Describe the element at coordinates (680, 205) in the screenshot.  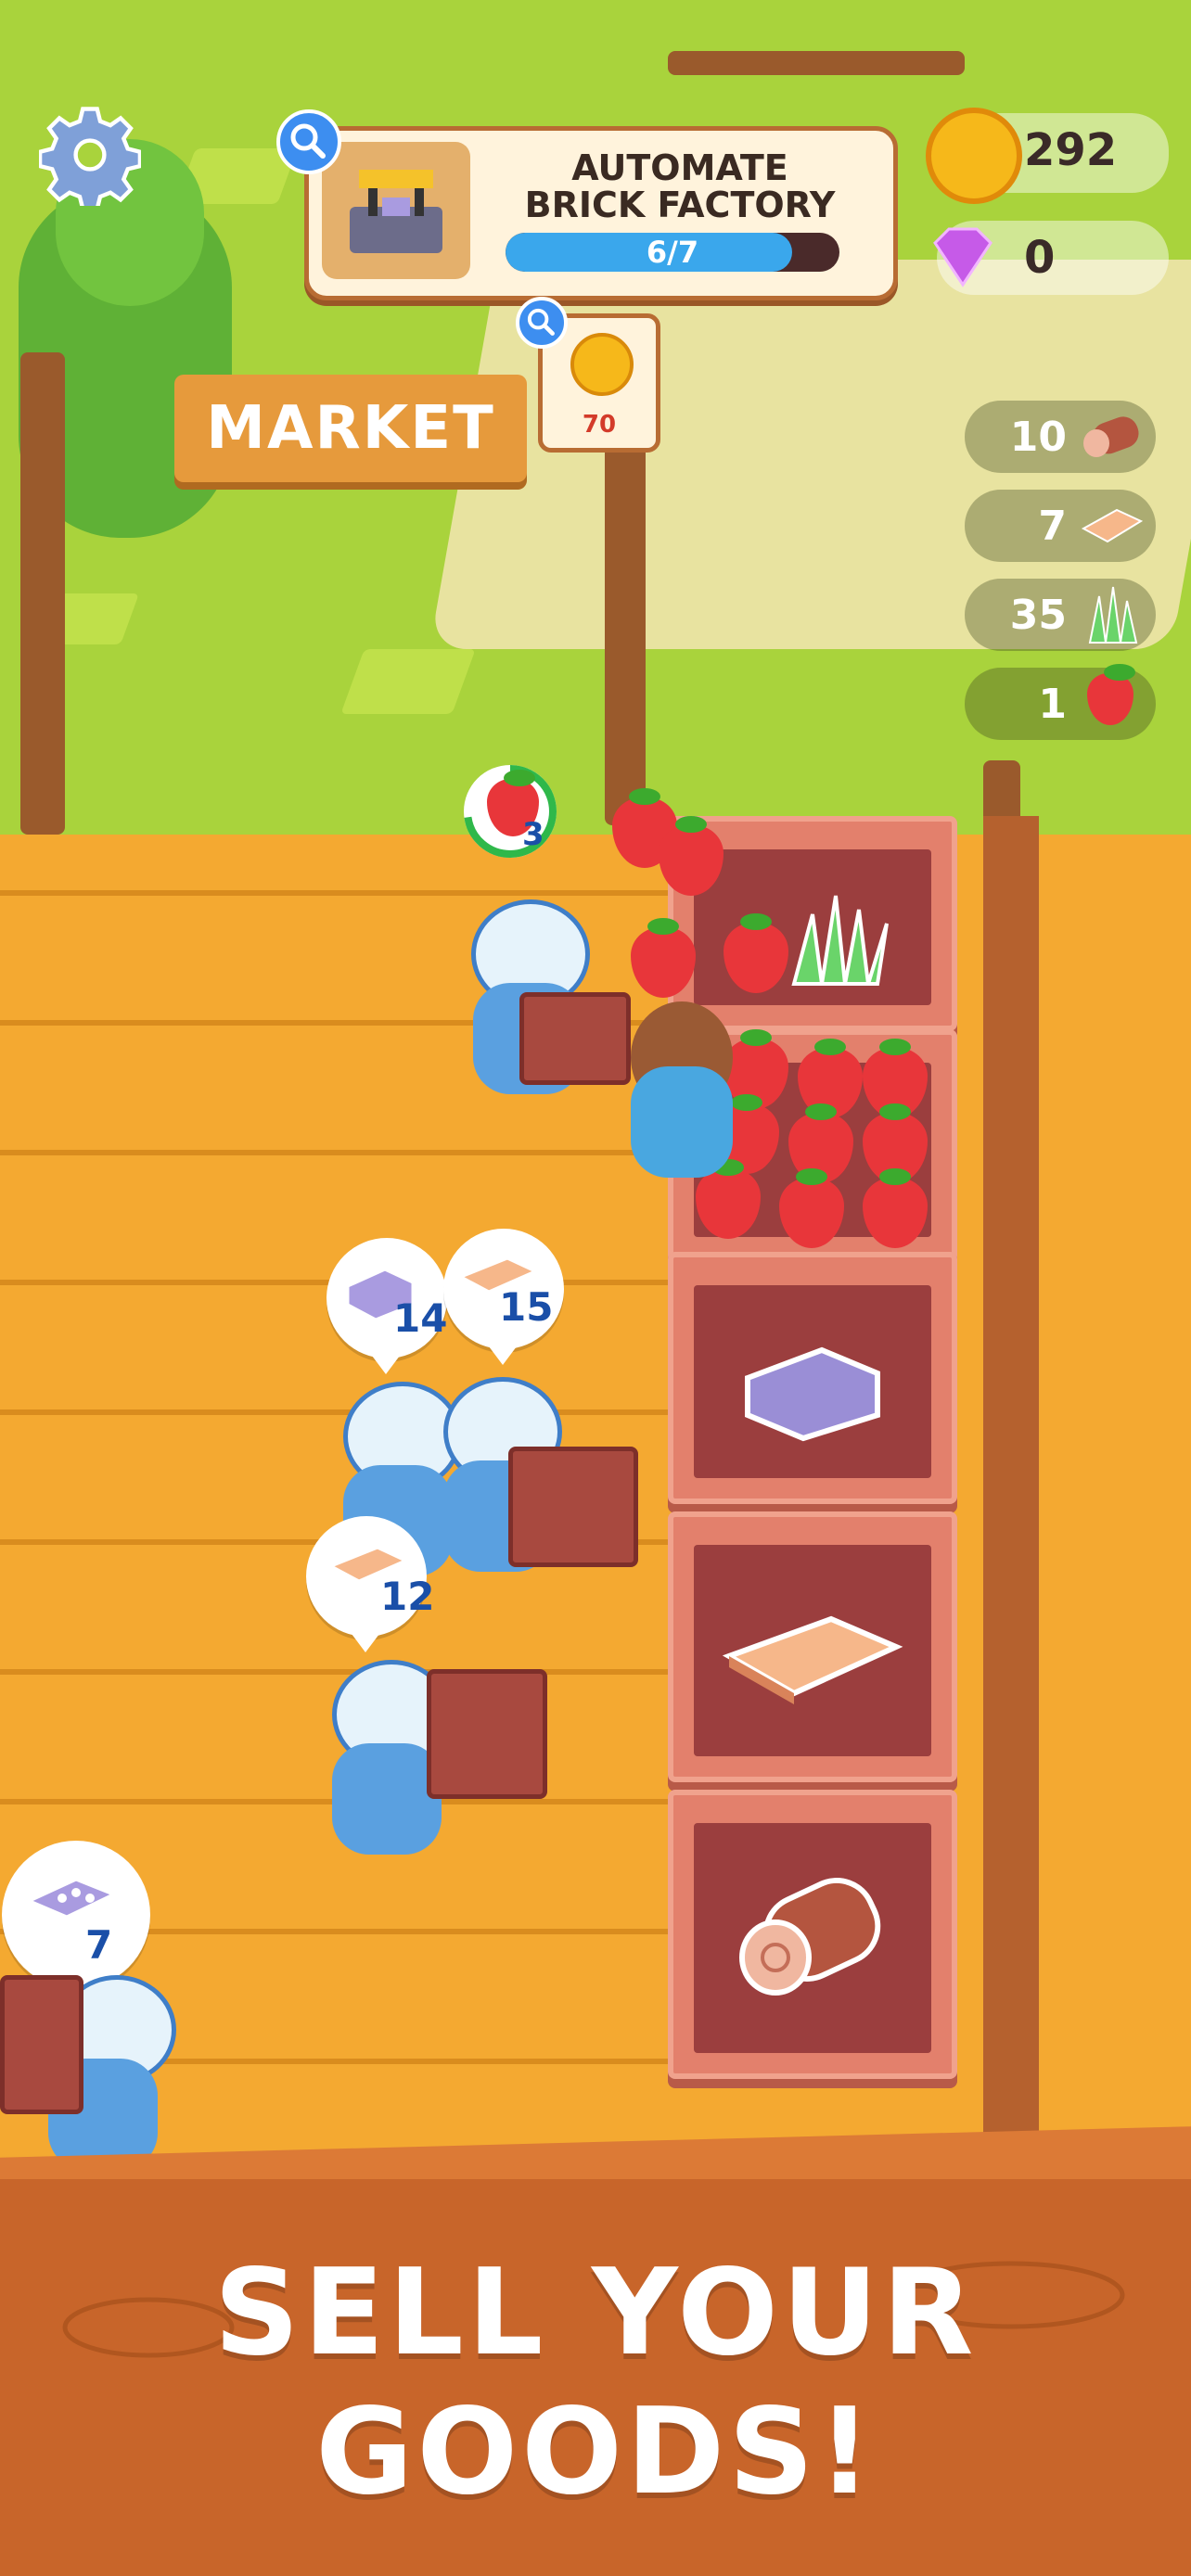
I see `task-title-line: BRICK FACTORY` at that location.